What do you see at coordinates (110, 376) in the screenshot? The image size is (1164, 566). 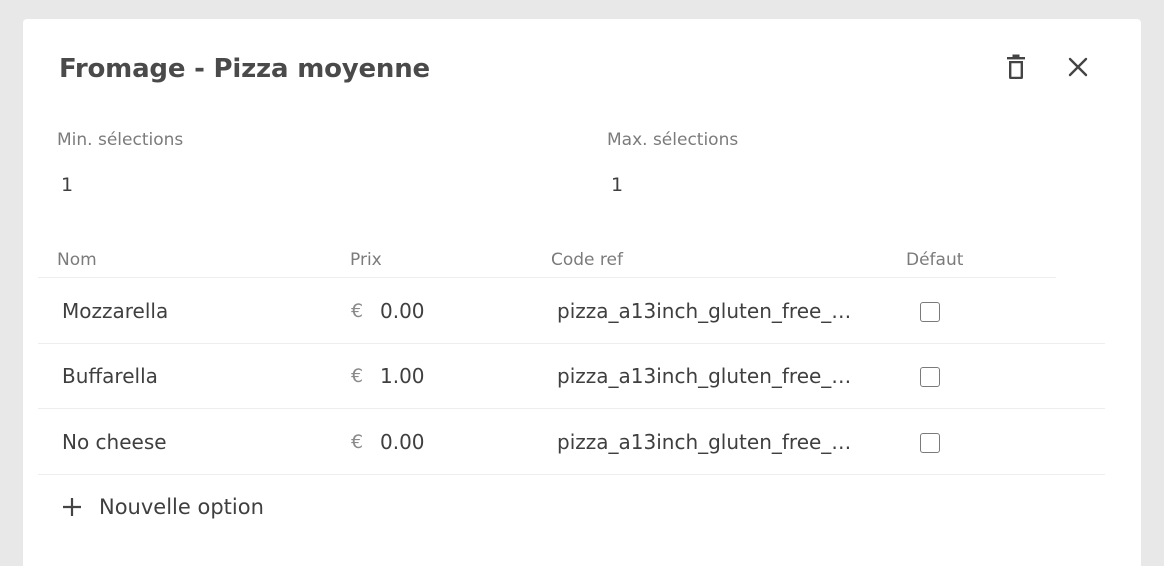 I see `option-name: Buffarella` at bounding box center [110, 376].